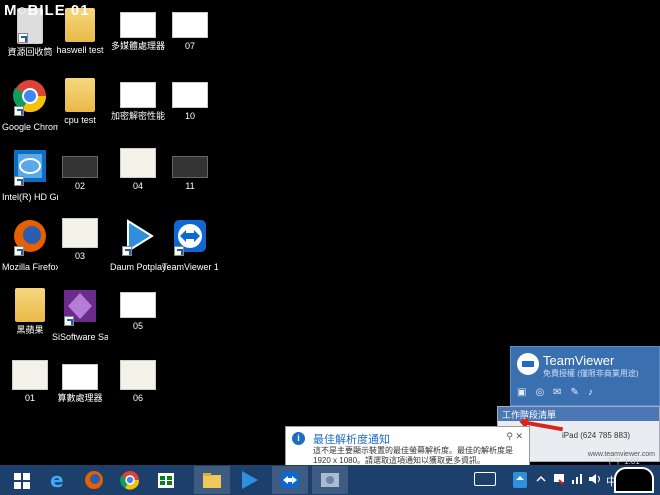 The image size is (660, 495). Describe the element at coordinates (30, 330) in the screenshot. I see `desktop-icon-label: 黑蘋果` at that location.